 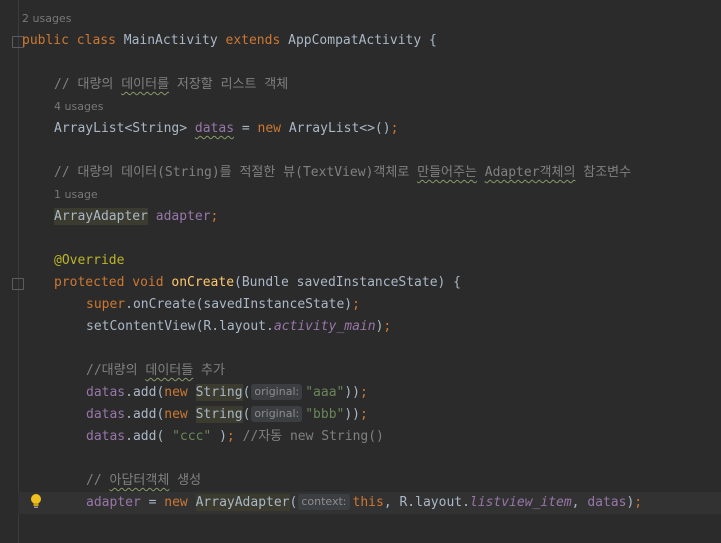 I want to click on code-token: "bbb", so click(x=325, y=414).